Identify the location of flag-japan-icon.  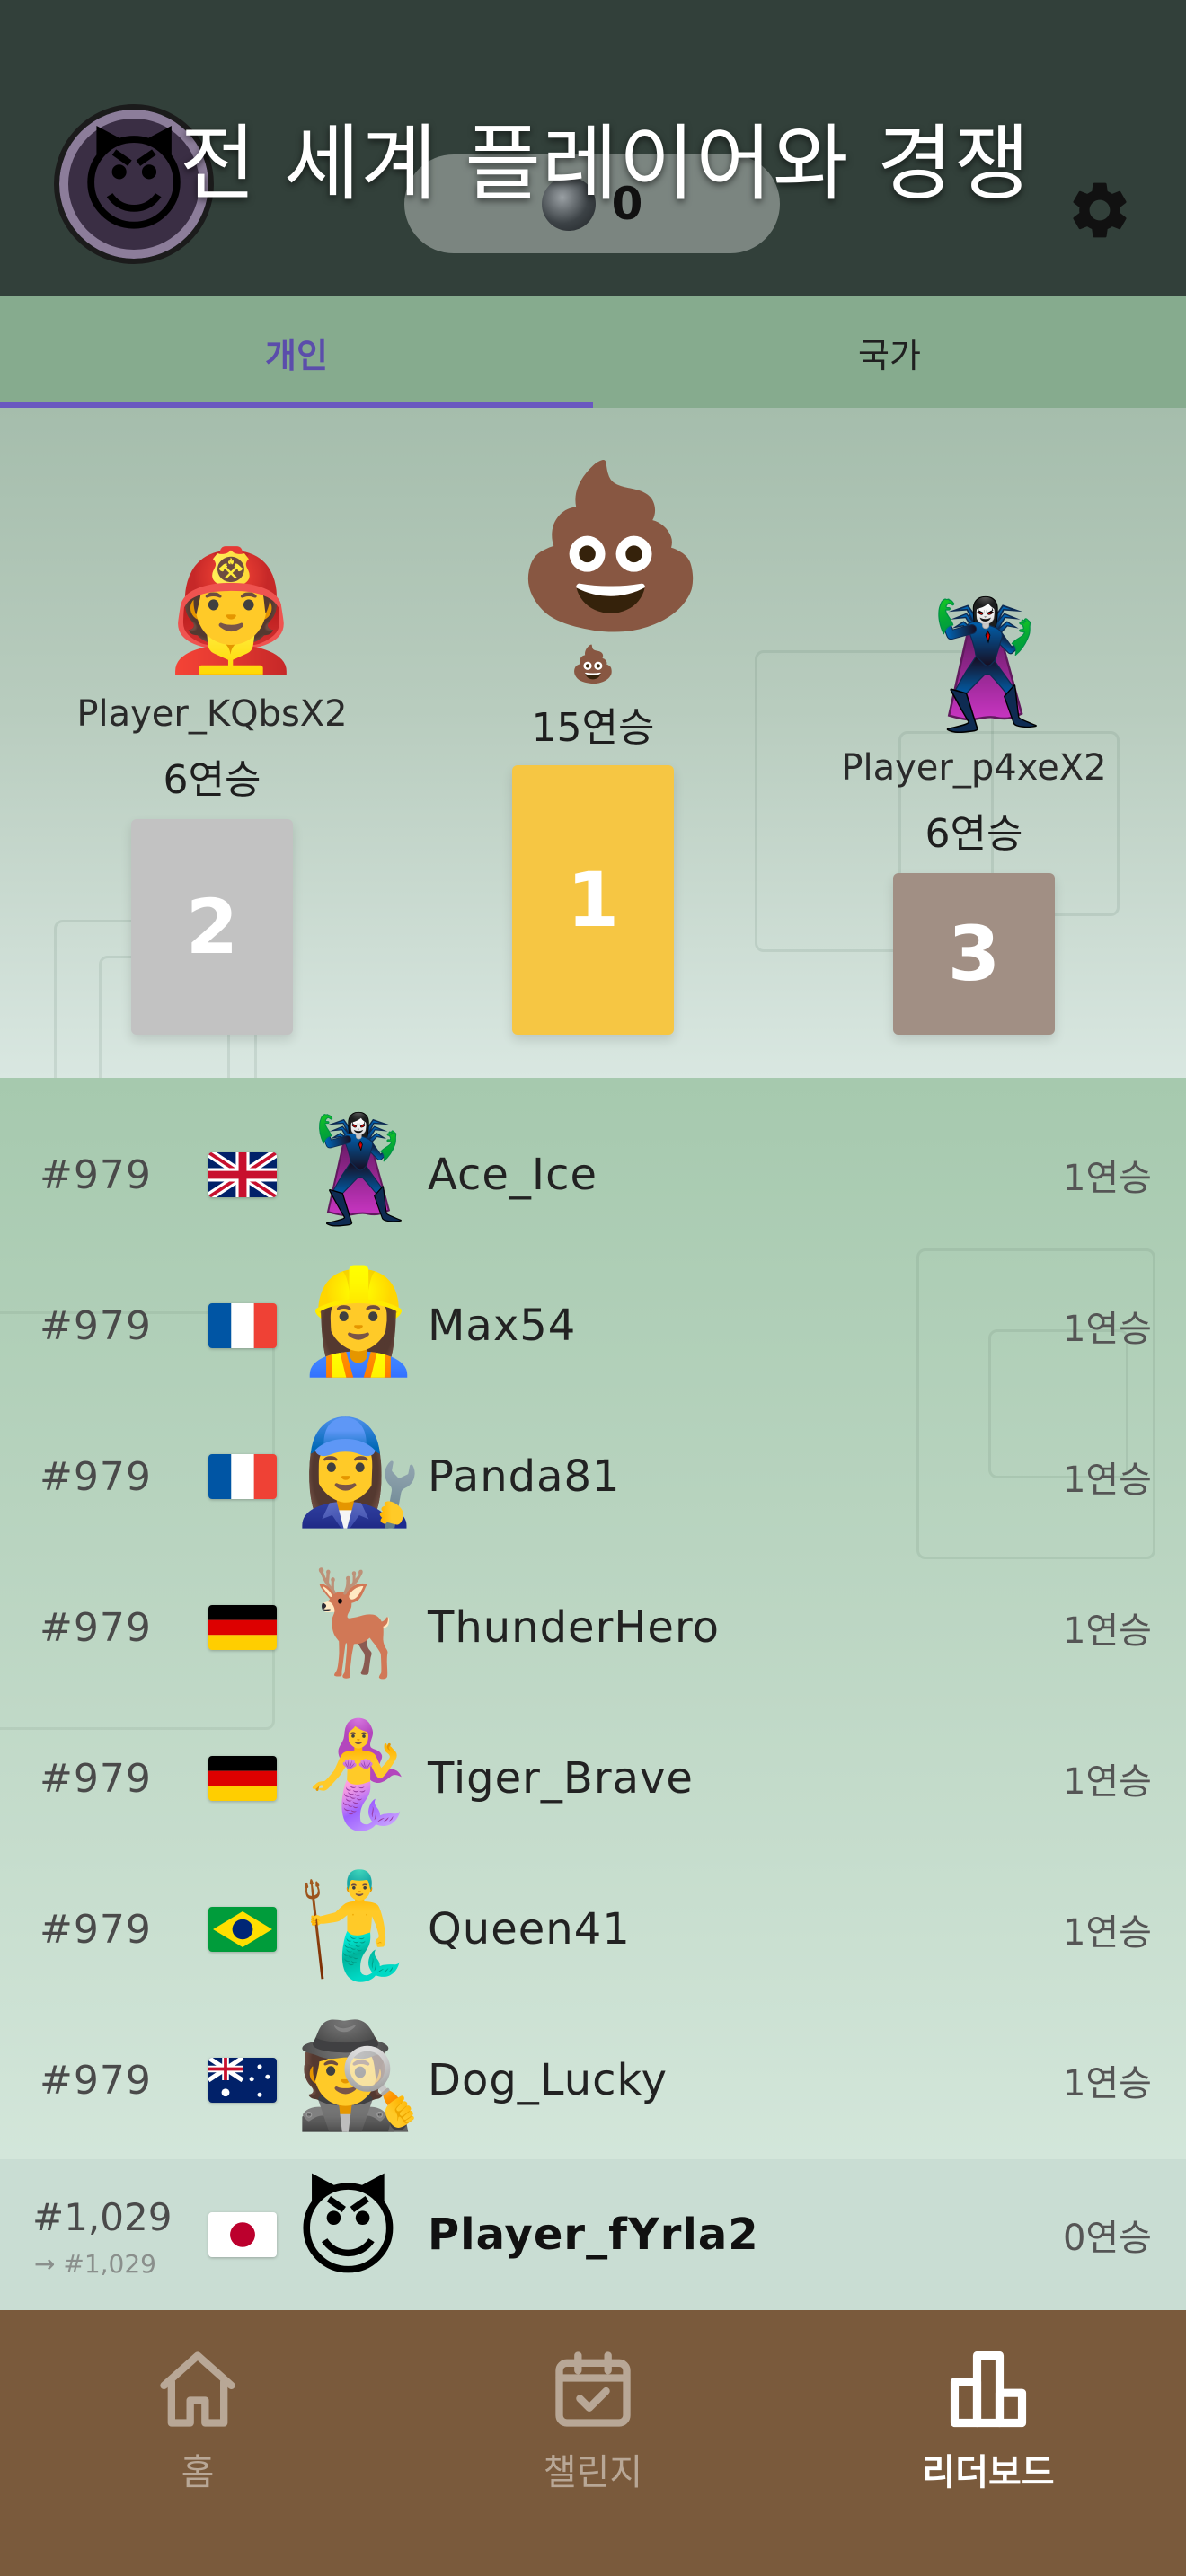
(242, 2234).